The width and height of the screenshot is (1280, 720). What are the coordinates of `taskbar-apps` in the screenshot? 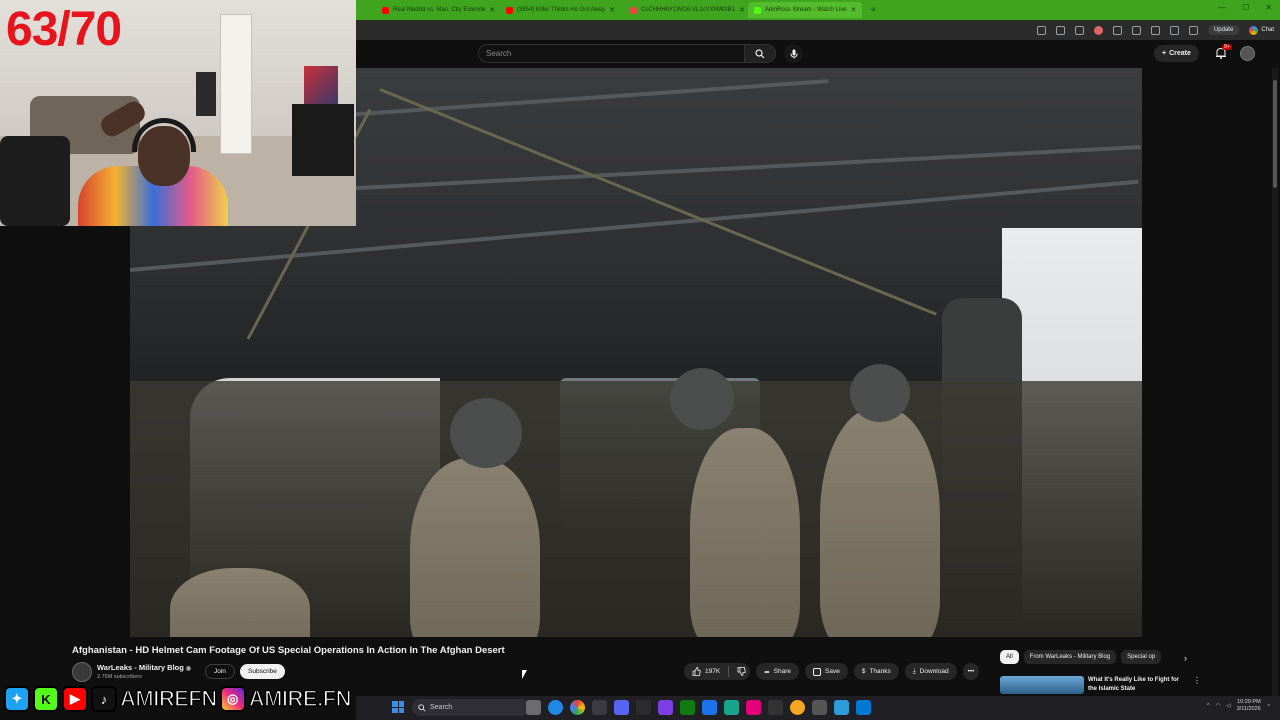 It's located at (698, 707).